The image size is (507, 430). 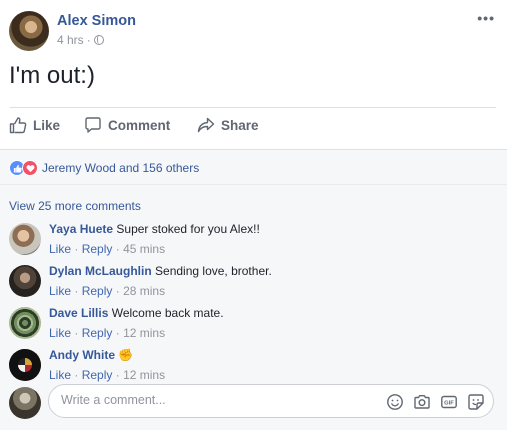 What do you see at coordinates (211, 400) in the screenshot?
I see `comment-input` at bounding box center [211, 400].